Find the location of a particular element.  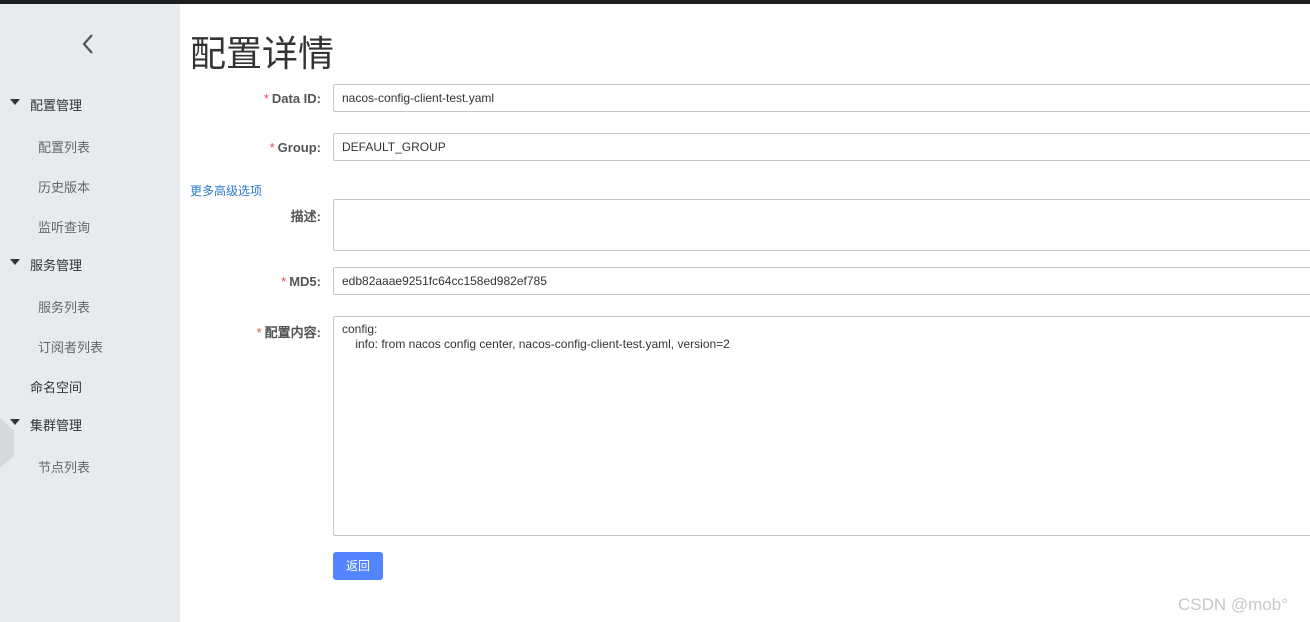

nav-item-history: 历史版本 is located at coordinates (64, 186).